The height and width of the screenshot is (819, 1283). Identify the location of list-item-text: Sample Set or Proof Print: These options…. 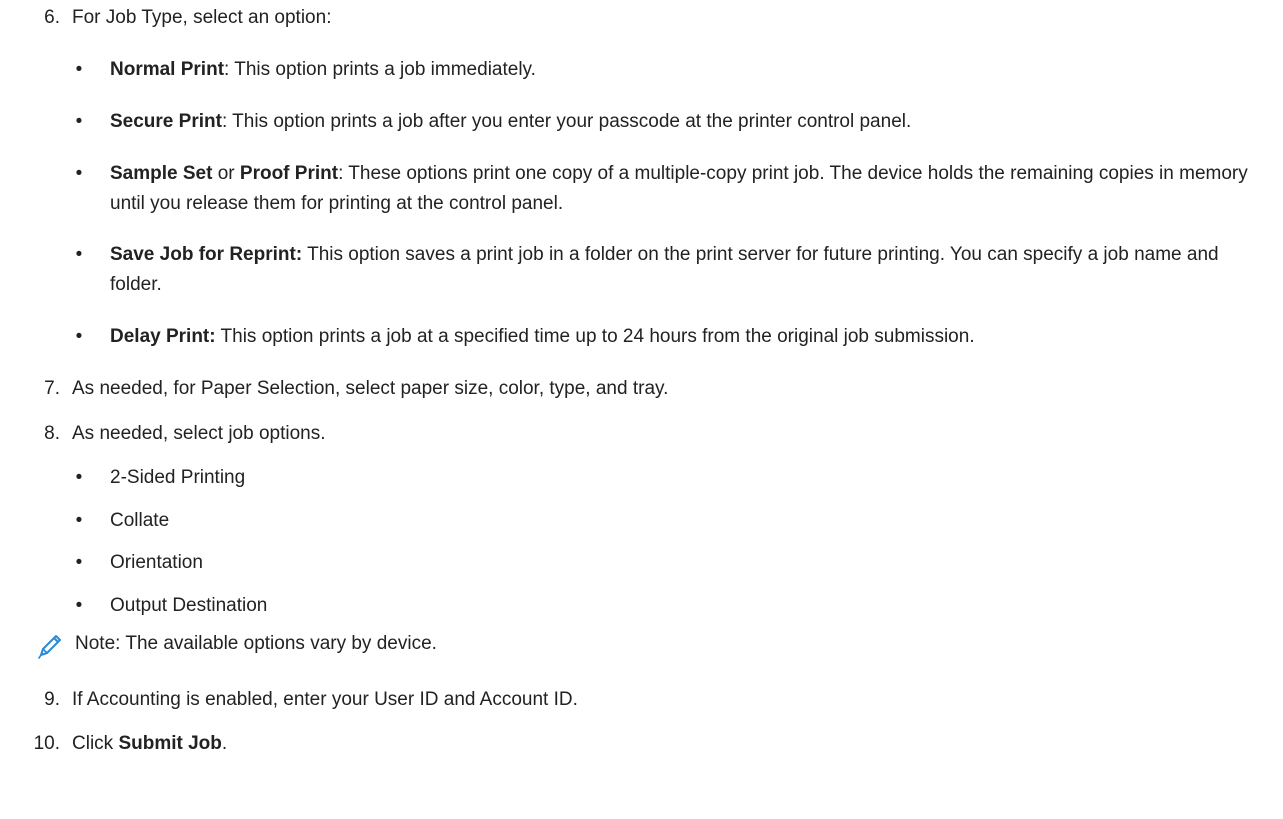
(690, 189).